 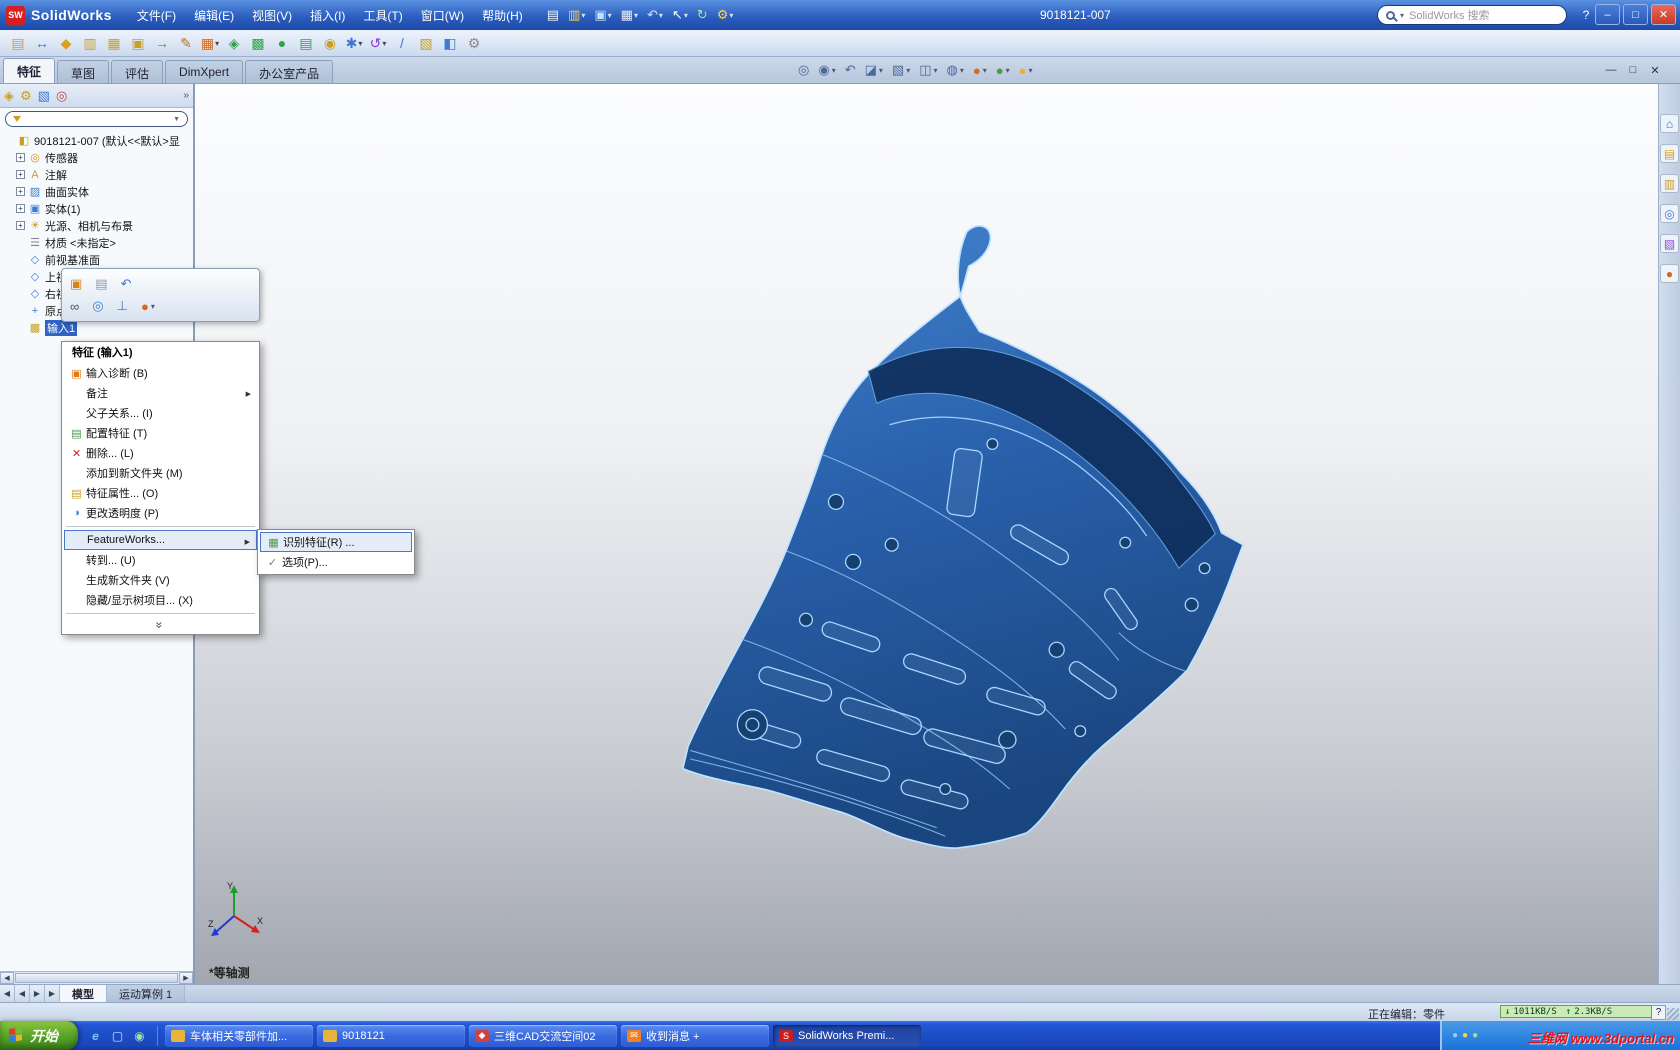 I want to click on table-icon: ▦, so click(x=114, y=43).